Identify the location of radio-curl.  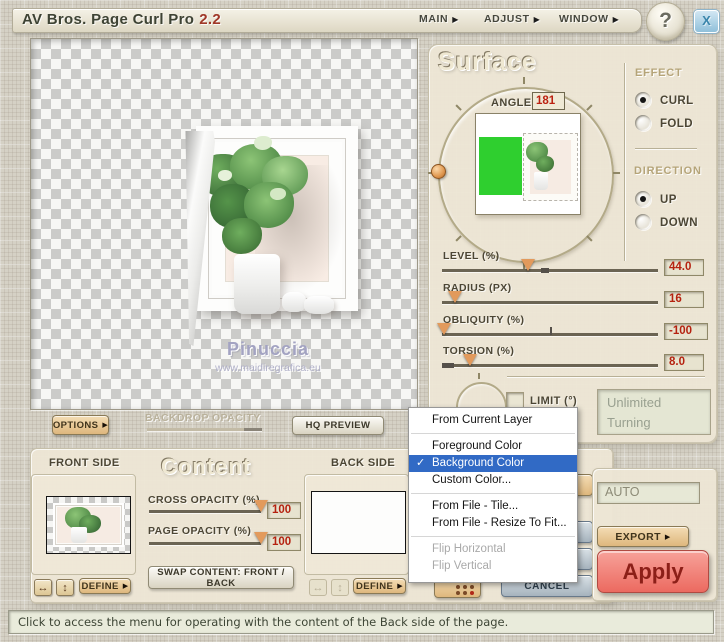
(643, 100).